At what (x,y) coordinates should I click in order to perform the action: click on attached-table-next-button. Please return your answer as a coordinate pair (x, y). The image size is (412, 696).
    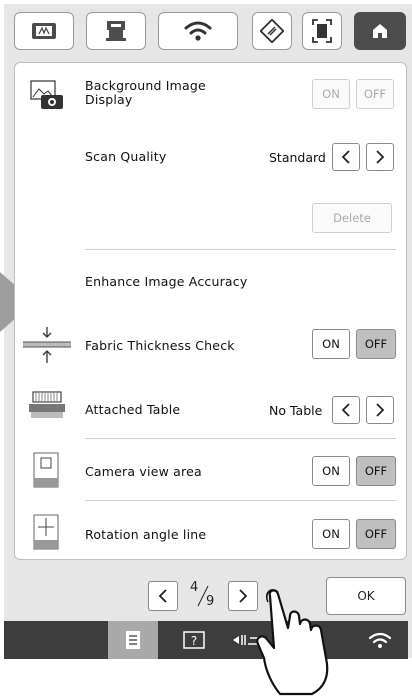
    Looking at the image, I should click on (380, 410).